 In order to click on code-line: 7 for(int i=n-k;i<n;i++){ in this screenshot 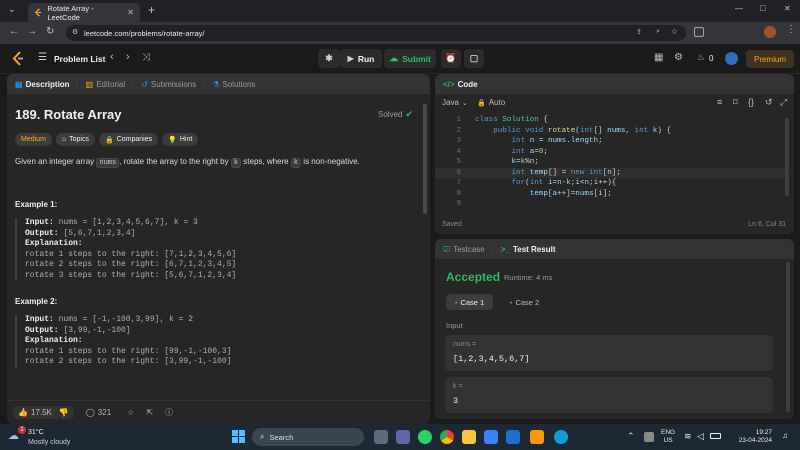, I will do `click(614, 183)`.